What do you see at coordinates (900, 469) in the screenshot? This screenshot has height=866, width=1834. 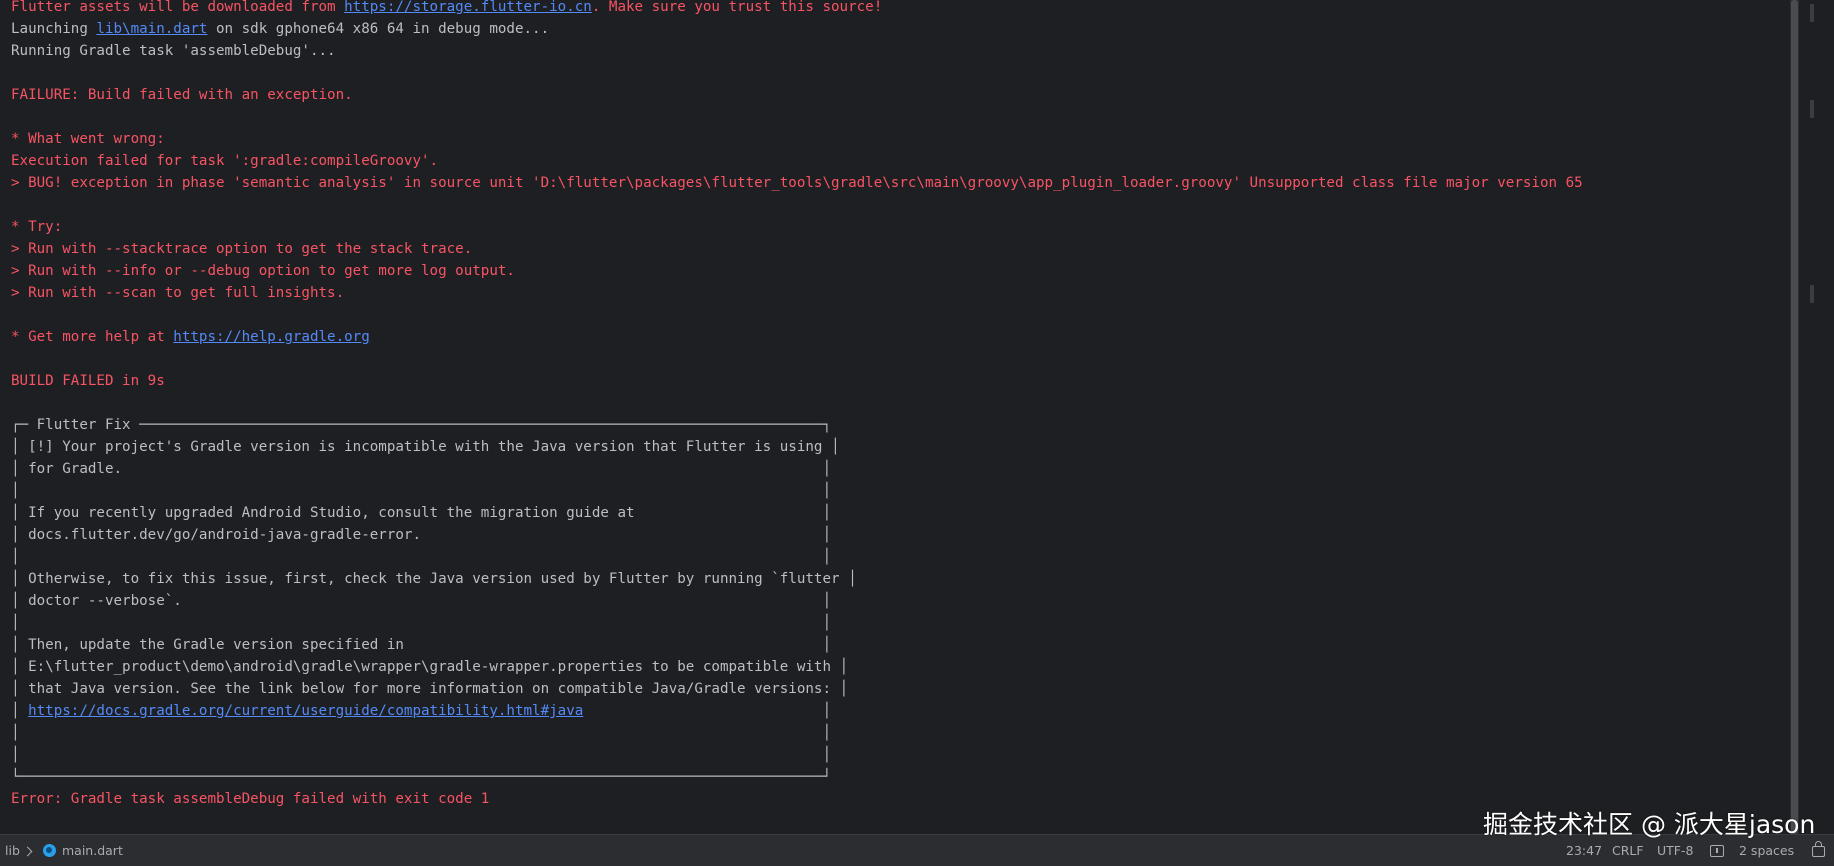 I see `console-line: │ for Gradle. │` at bounding box center [900, 469].